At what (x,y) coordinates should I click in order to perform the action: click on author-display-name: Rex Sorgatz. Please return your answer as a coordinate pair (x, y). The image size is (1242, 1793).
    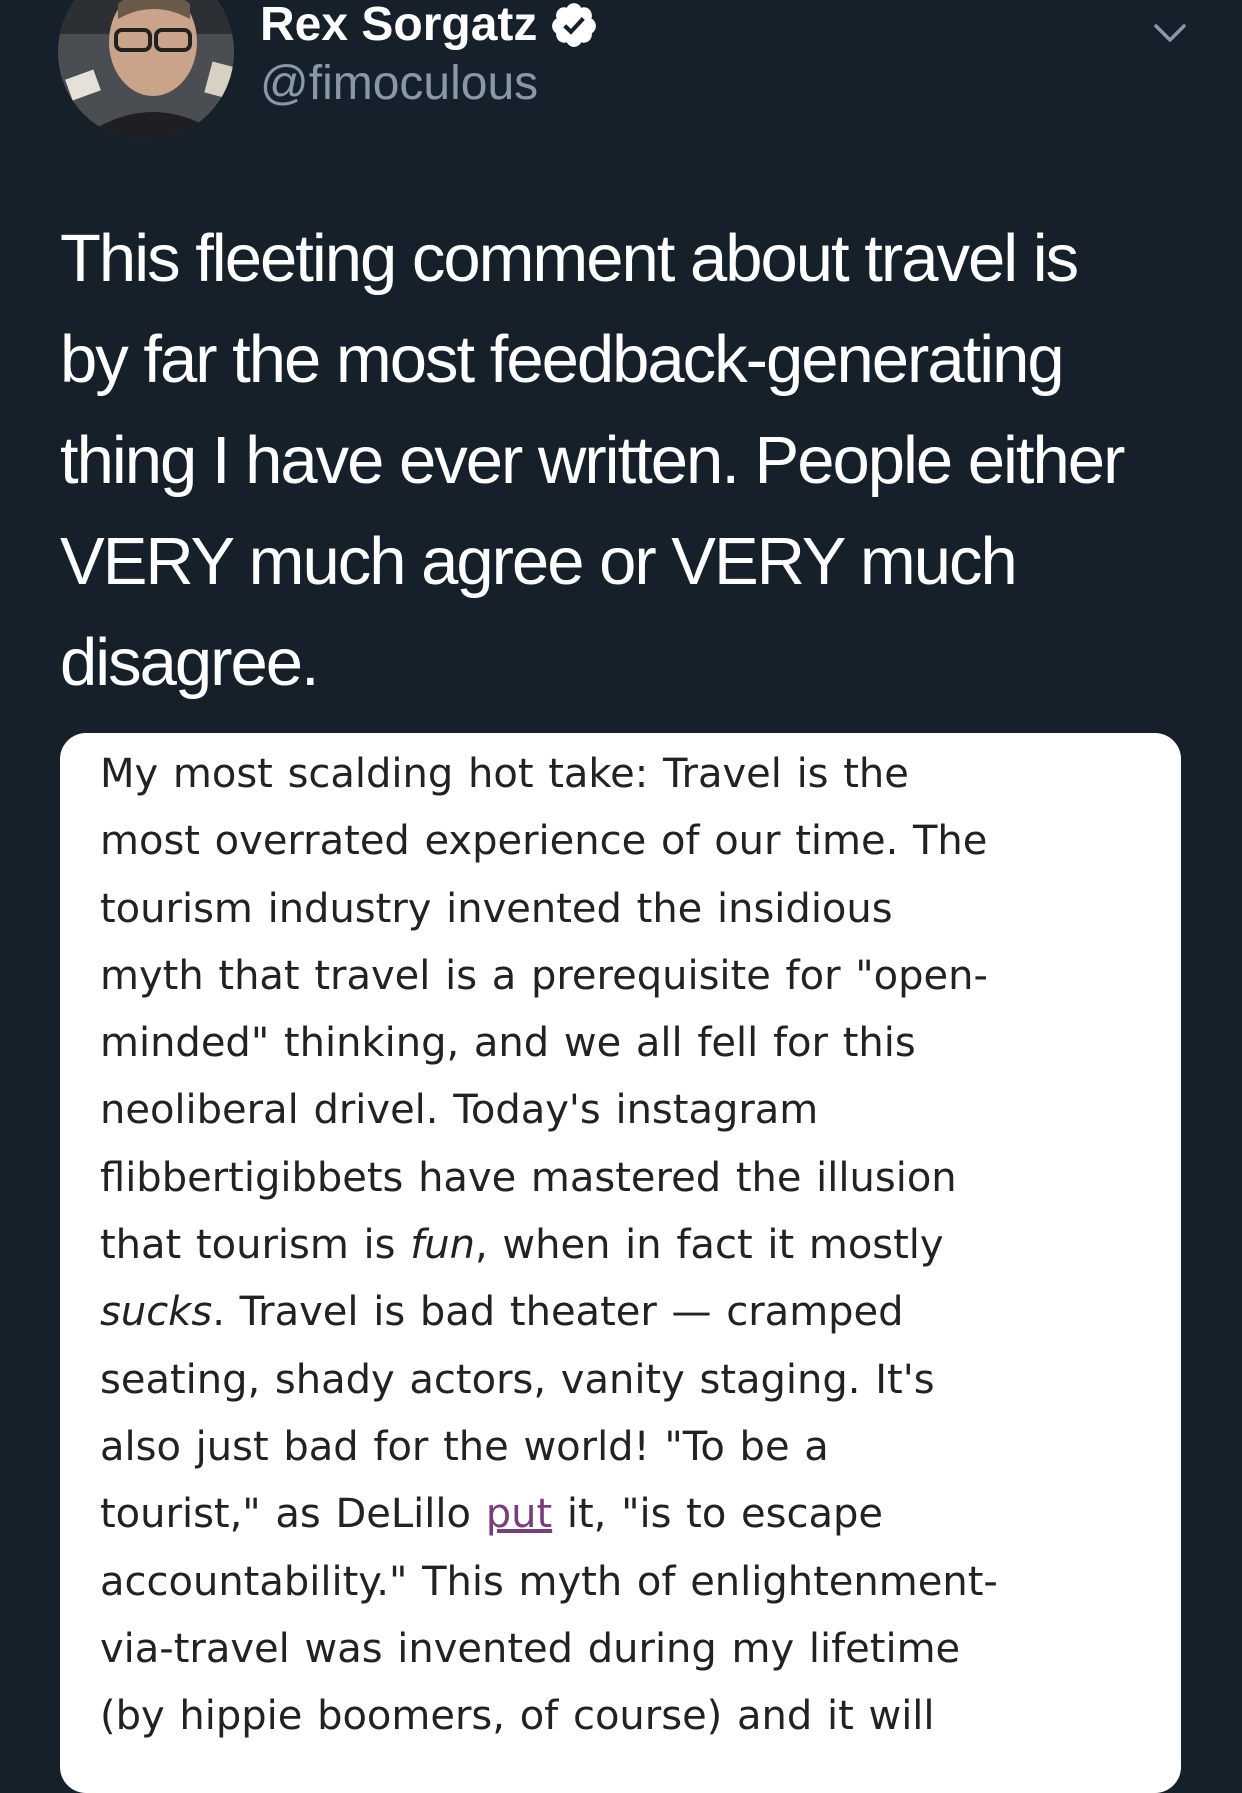
    Looking at the image, I should click on (429, 26).